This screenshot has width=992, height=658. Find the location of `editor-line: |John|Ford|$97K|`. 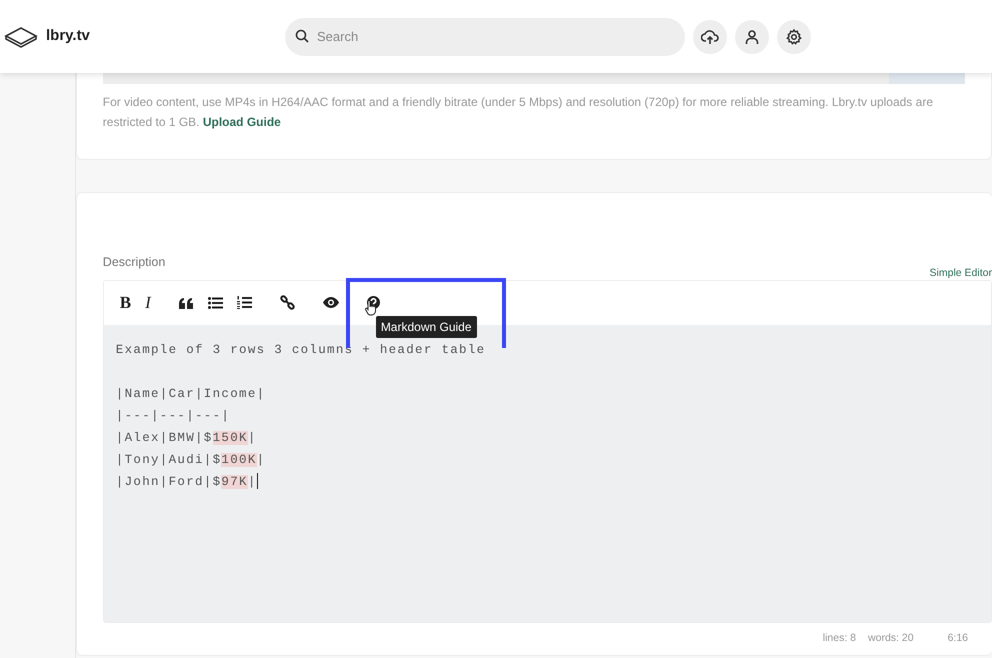

editor-line: |John|Ford|$97K| is located at coordinates (187, 482).